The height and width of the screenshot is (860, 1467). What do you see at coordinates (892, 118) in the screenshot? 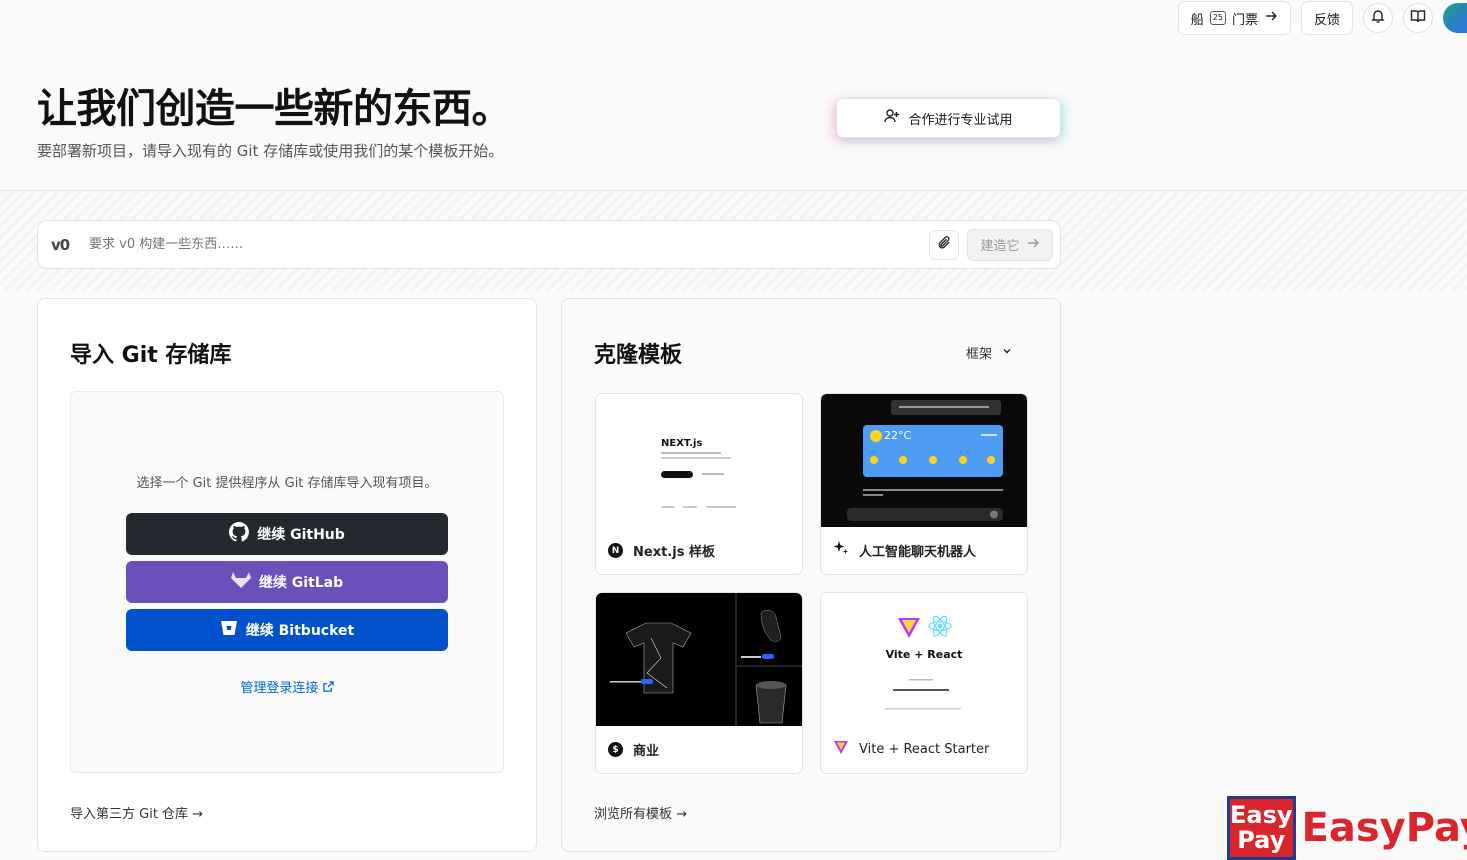
I see `user-plus-icon` at bounding box center [892, 118].